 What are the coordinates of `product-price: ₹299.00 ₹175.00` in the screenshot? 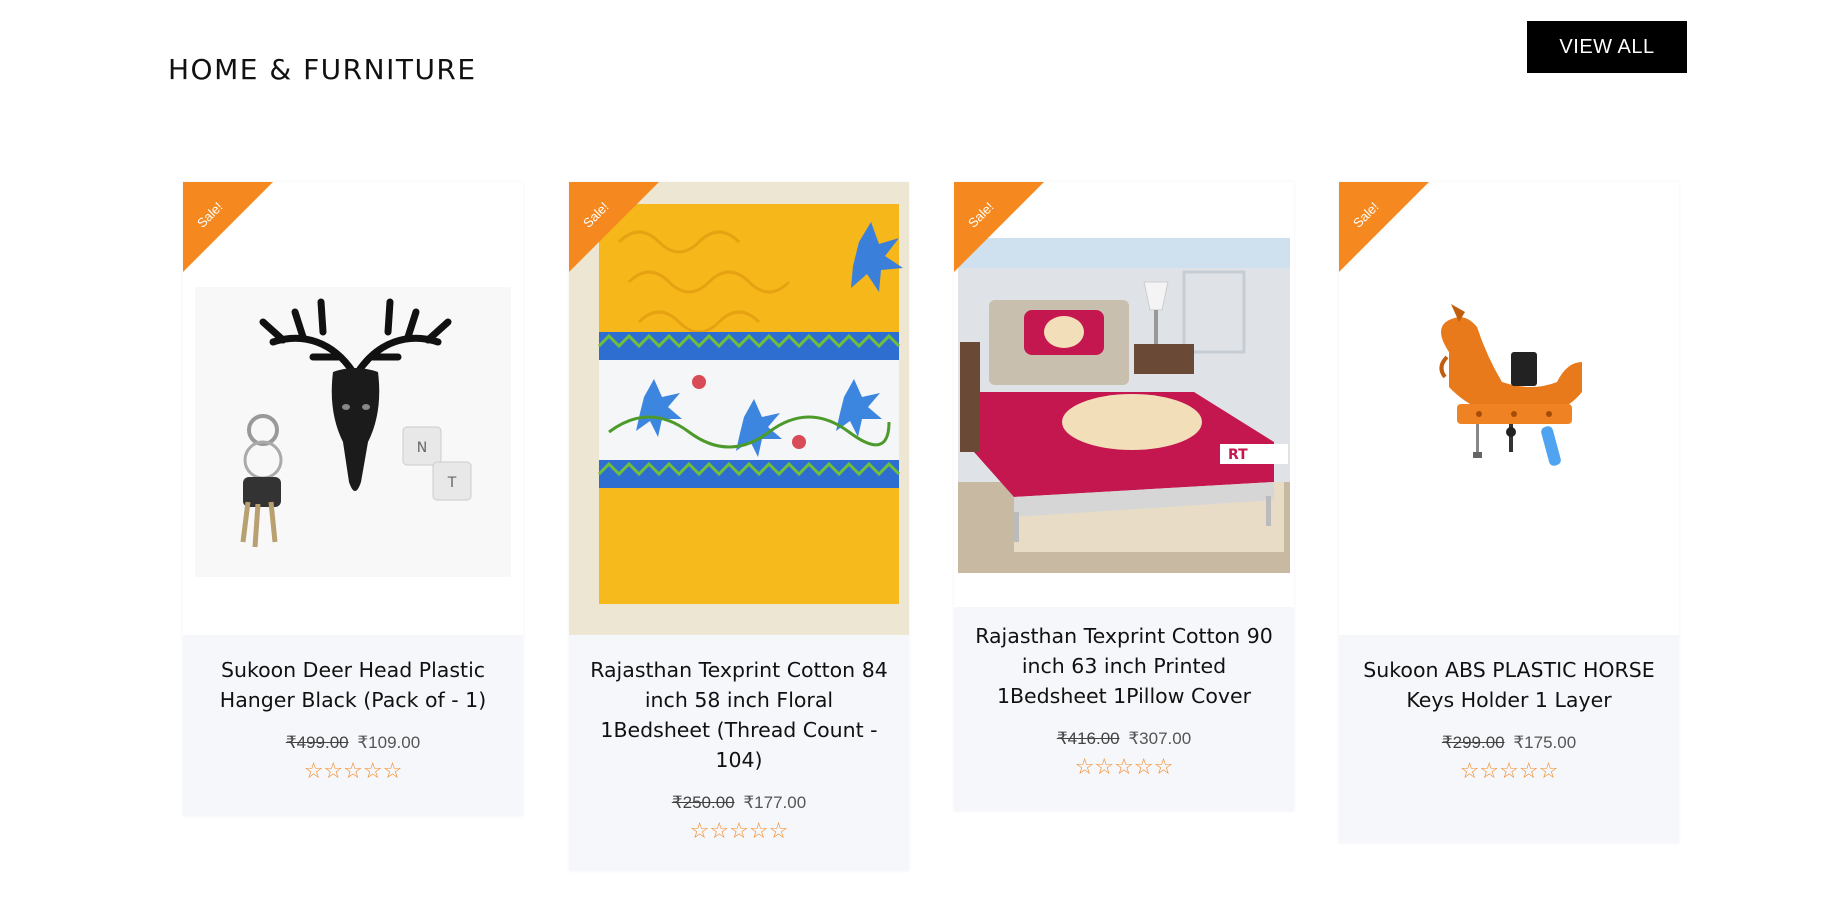 It's located at (1509, 743).